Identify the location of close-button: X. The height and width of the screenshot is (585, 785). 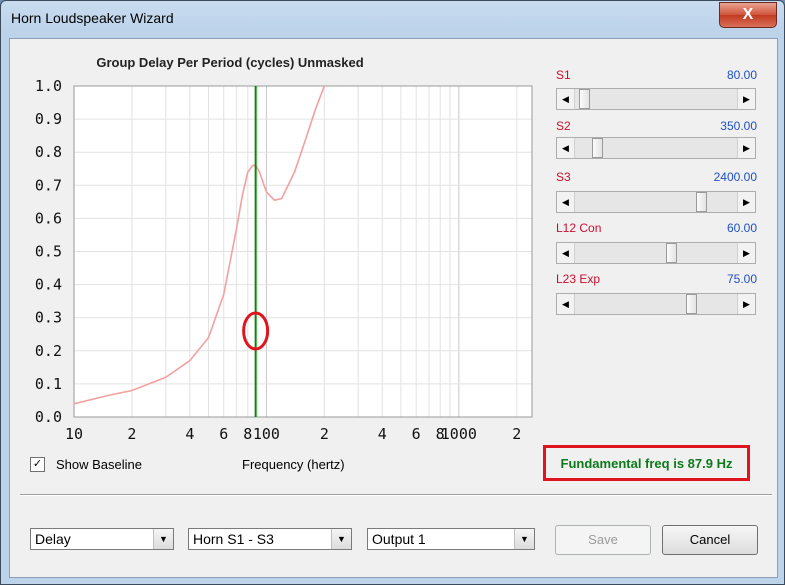
(748, 15).